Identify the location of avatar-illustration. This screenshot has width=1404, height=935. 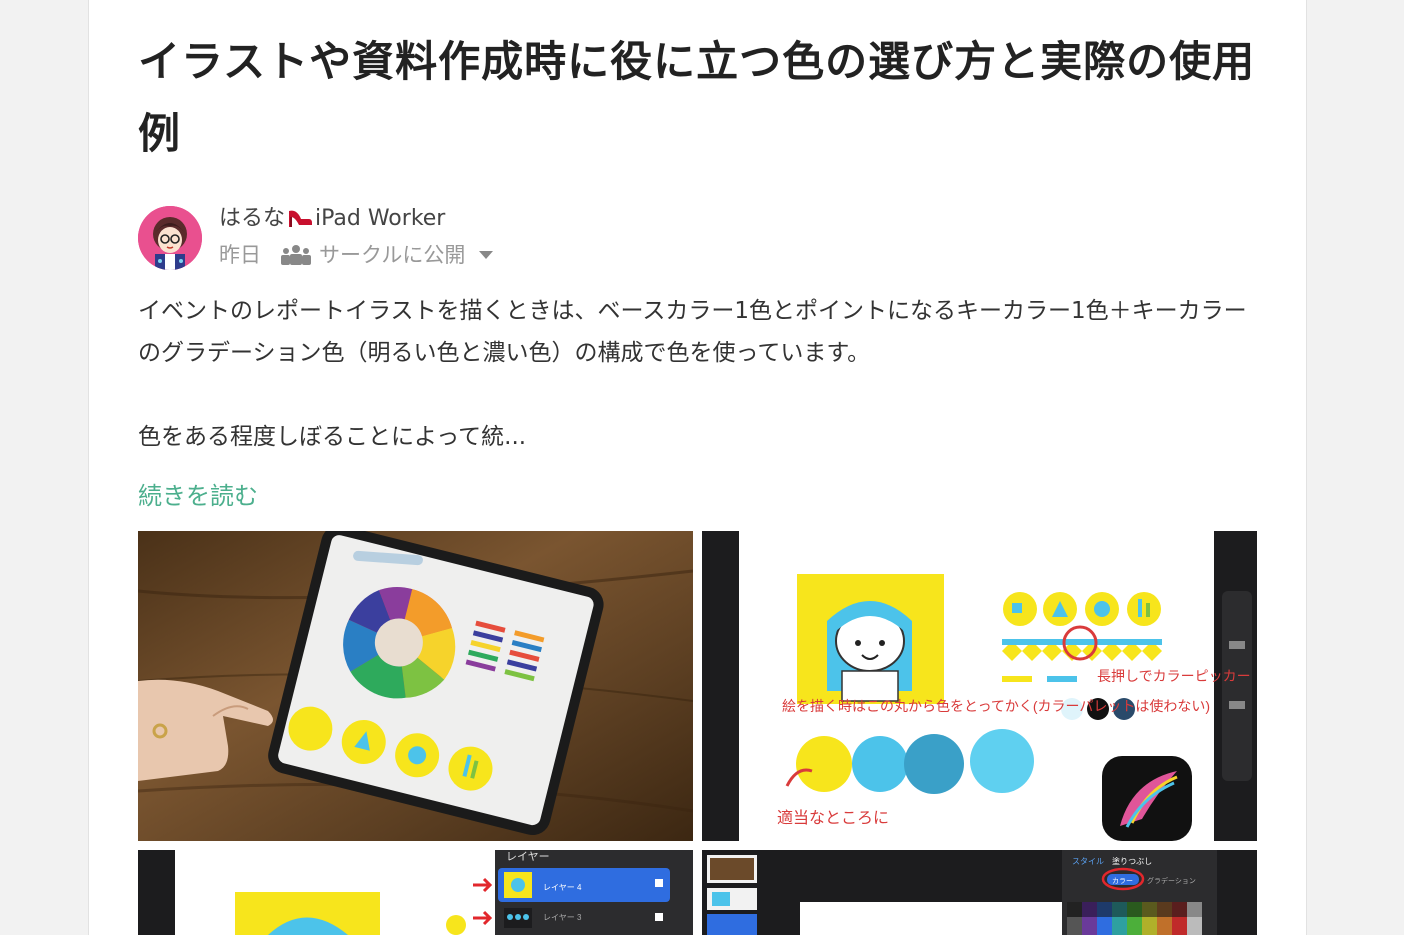
(170, 238).